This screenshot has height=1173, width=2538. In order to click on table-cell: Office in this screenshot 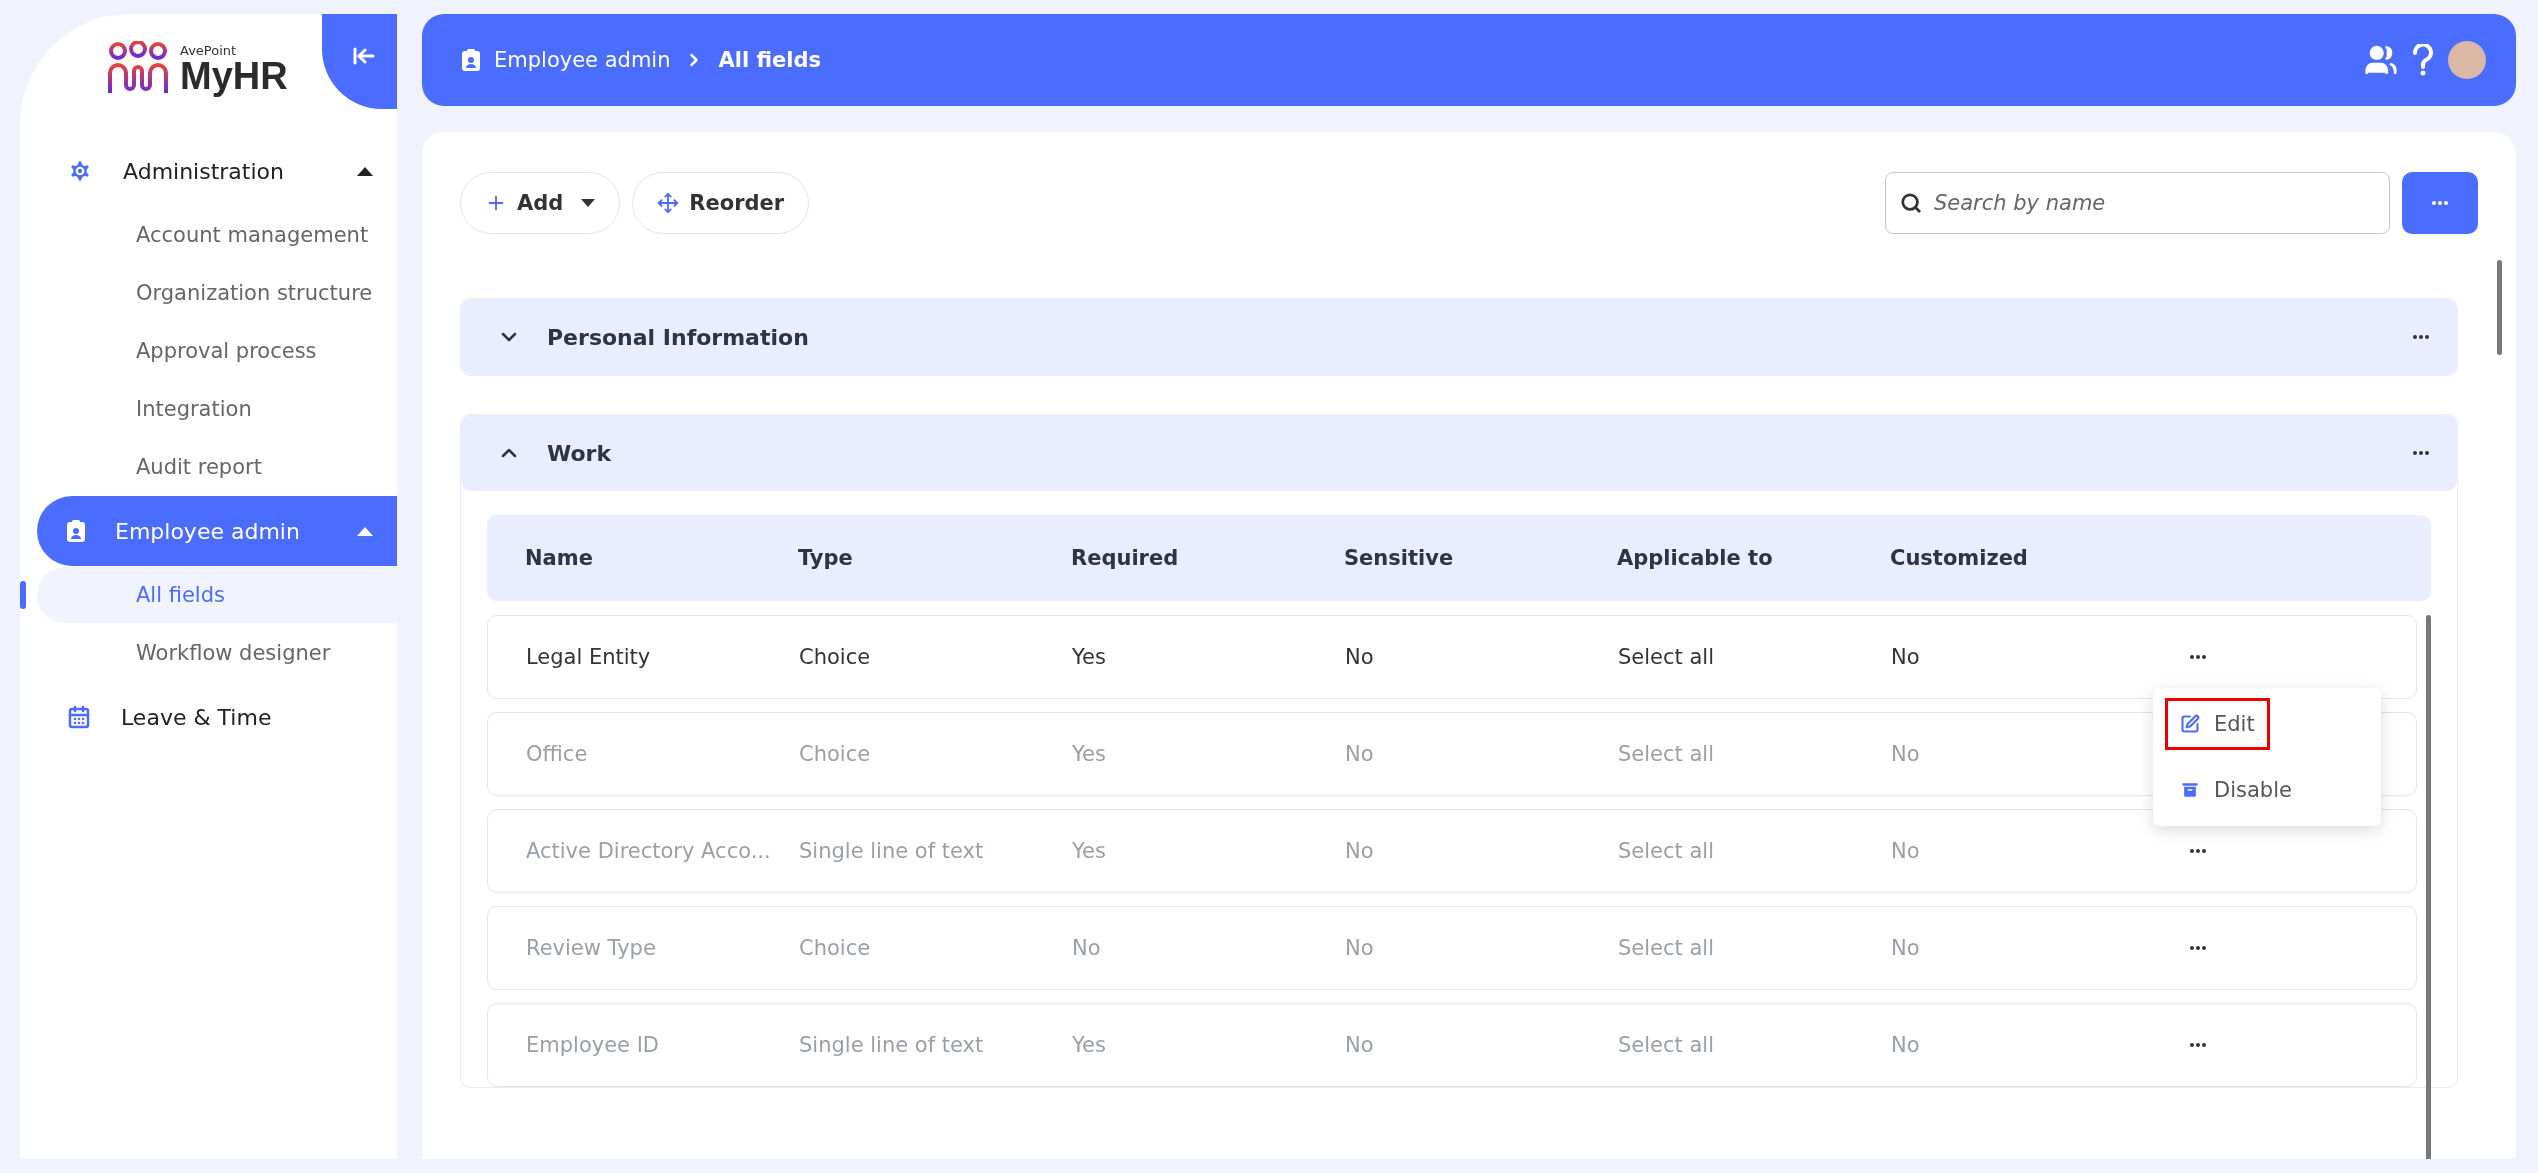, I will do `click(557, 754)`.